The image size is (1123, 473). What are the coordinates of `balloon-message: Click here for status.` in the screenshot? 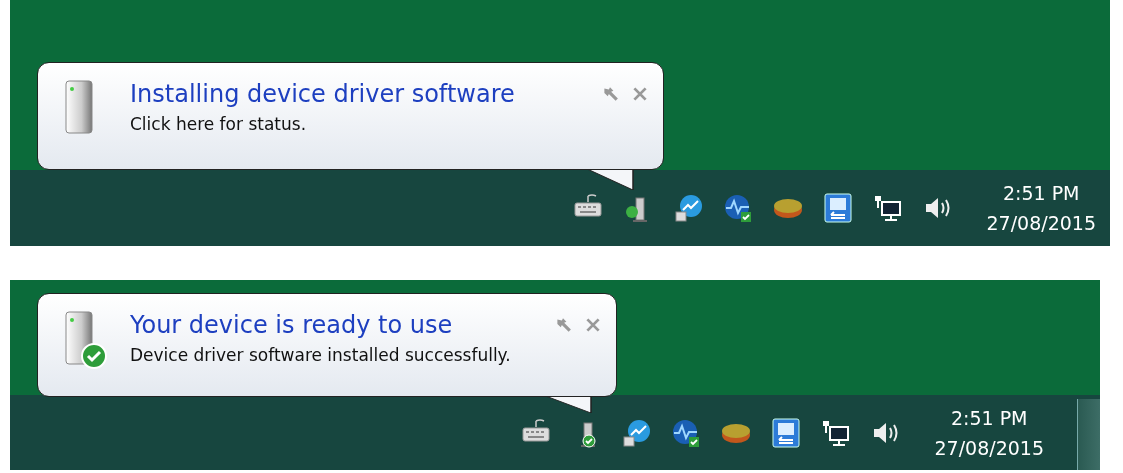 It's located at (219, 124).